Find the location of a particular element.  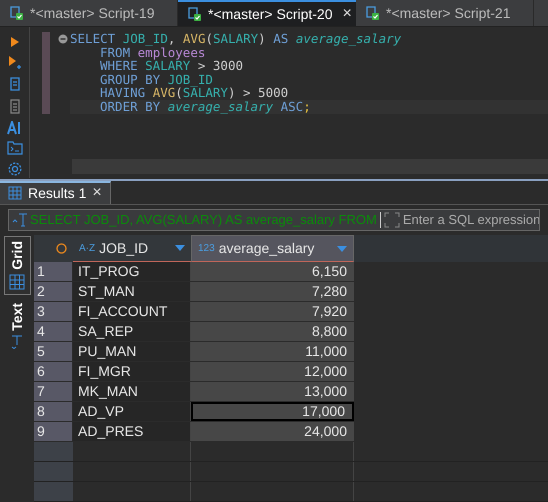

row-number: 8 is located at coordinates (53, 411).